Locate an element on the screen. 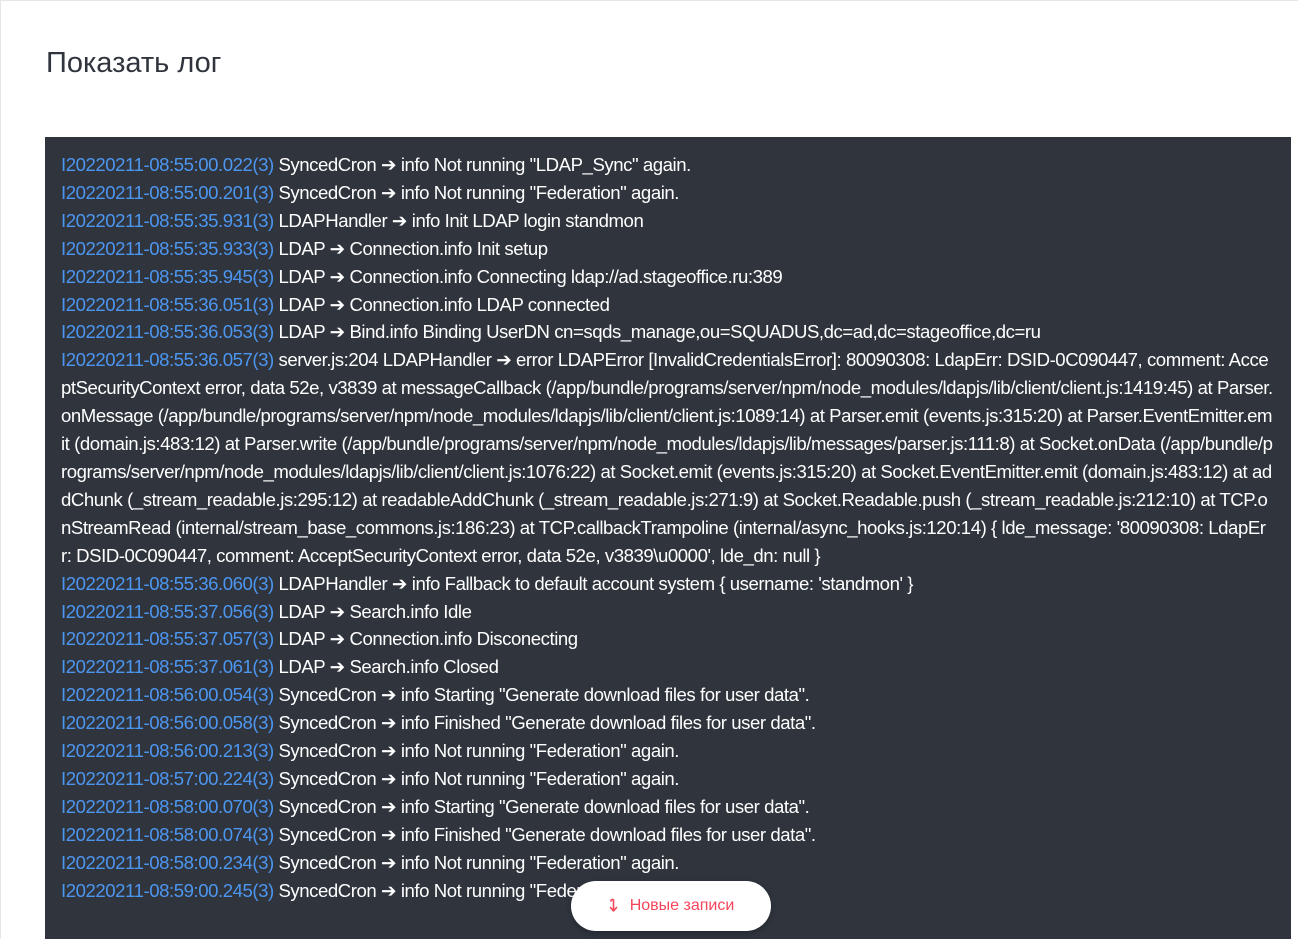  log-message: LDAP ➔ Connection.info LDAP connected is located at coordinates (441, 304).